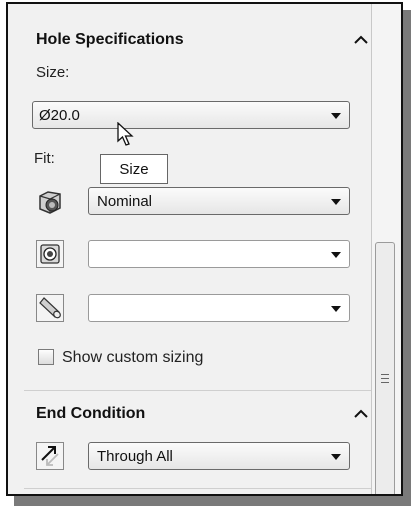 This screenshot has height=508, width=419. I want to click on size-tooltip: Size, so click(134, 169).